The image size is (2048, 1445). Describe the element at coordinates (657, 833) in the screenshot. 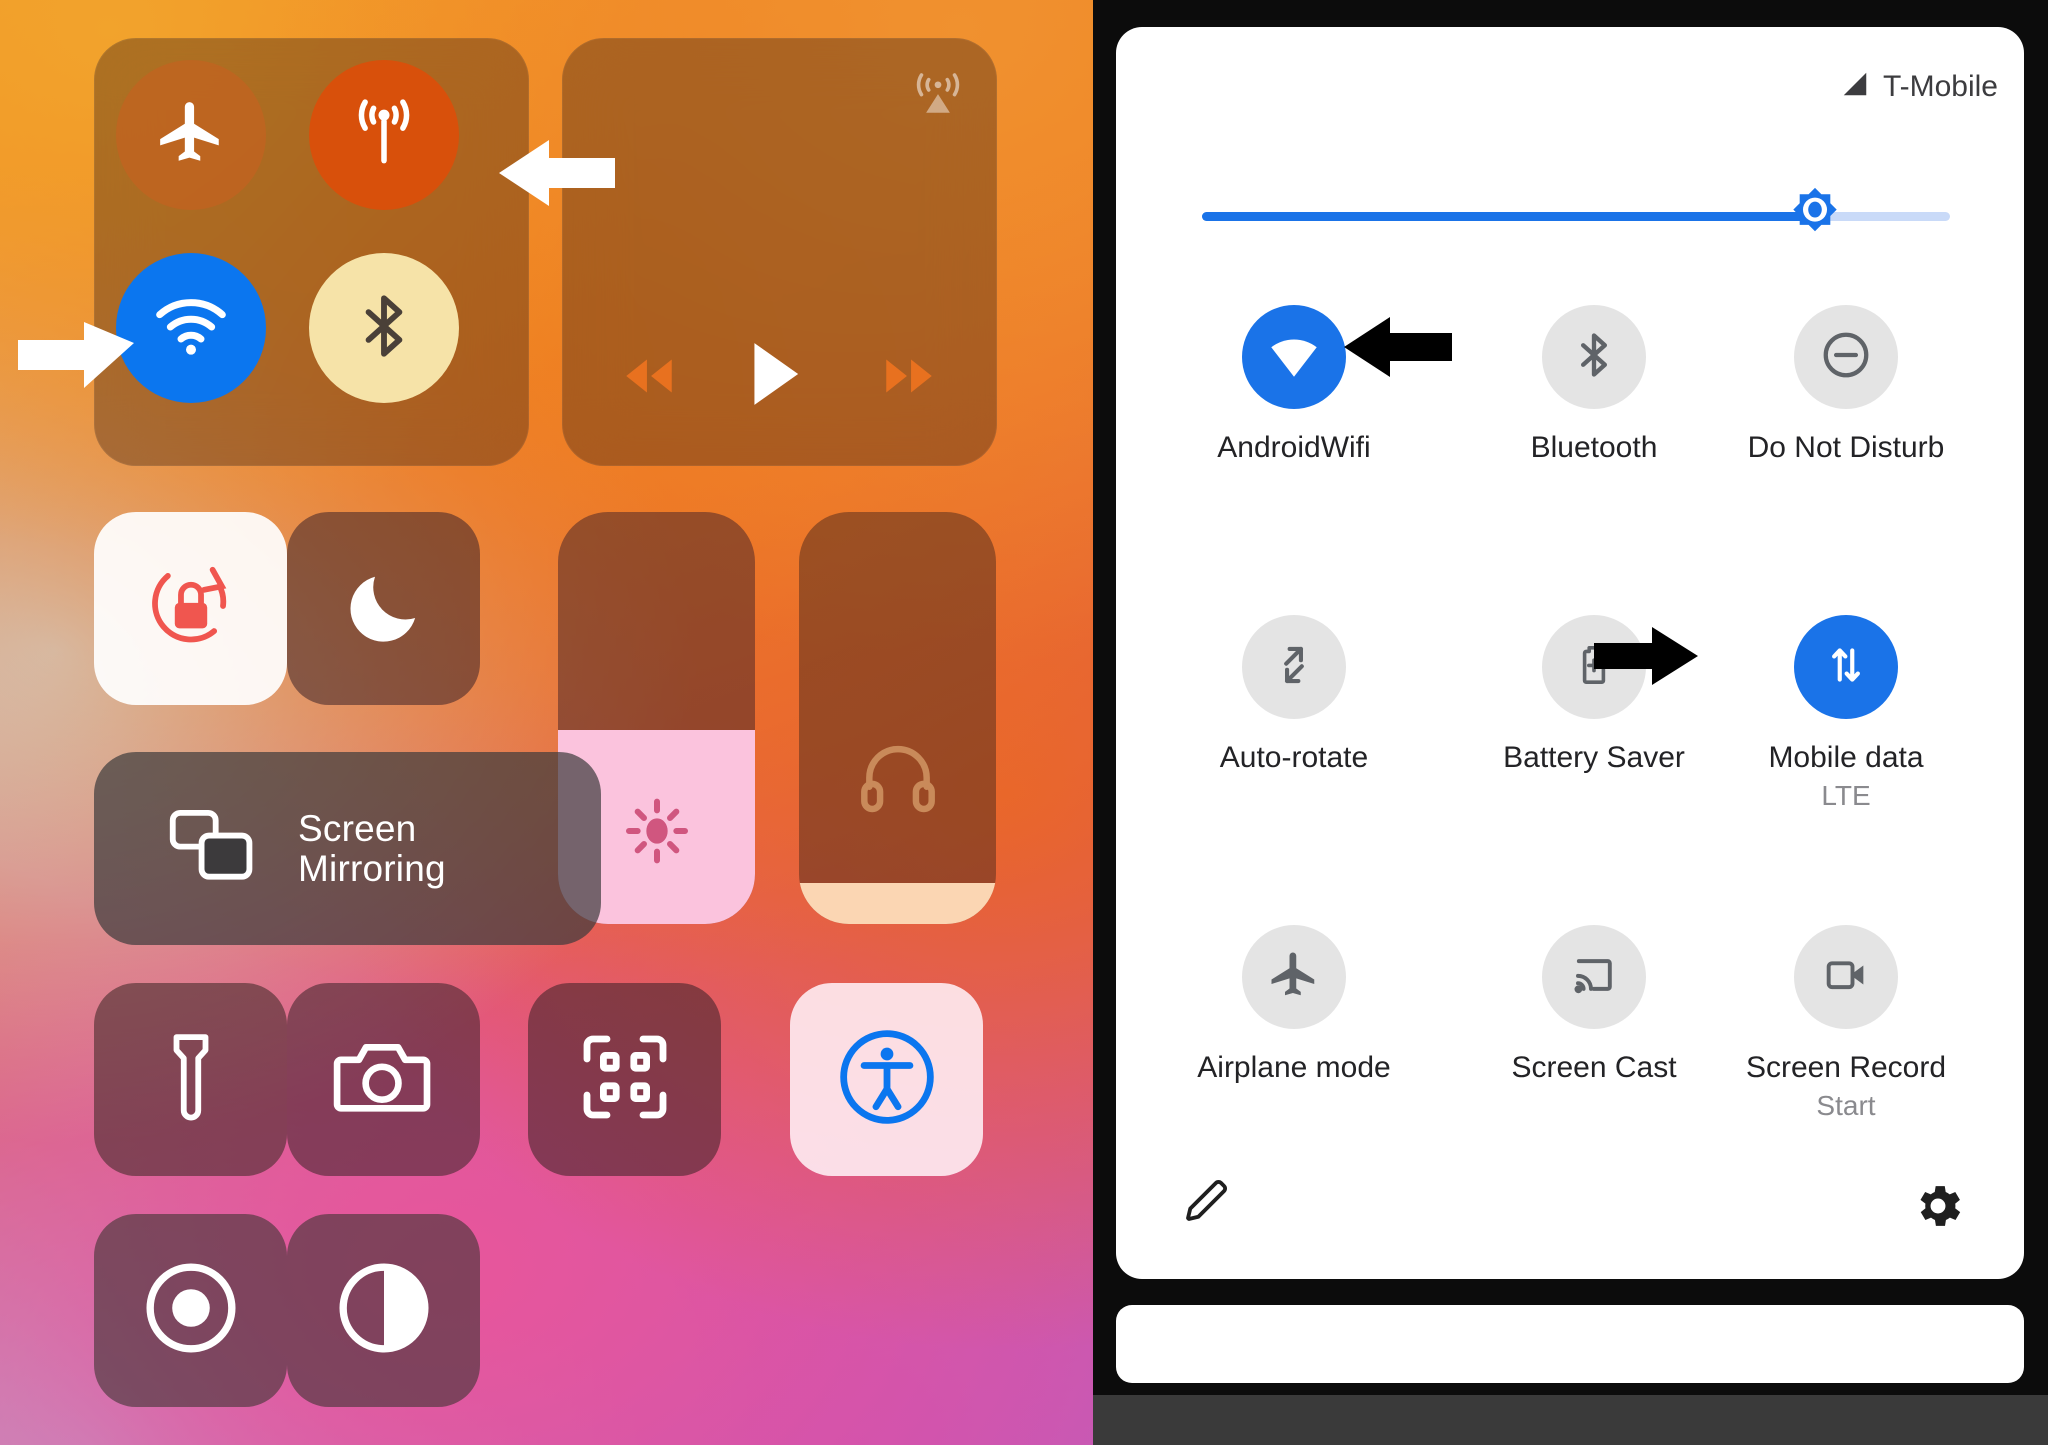

I see `brightness-sun-icon` at that location.